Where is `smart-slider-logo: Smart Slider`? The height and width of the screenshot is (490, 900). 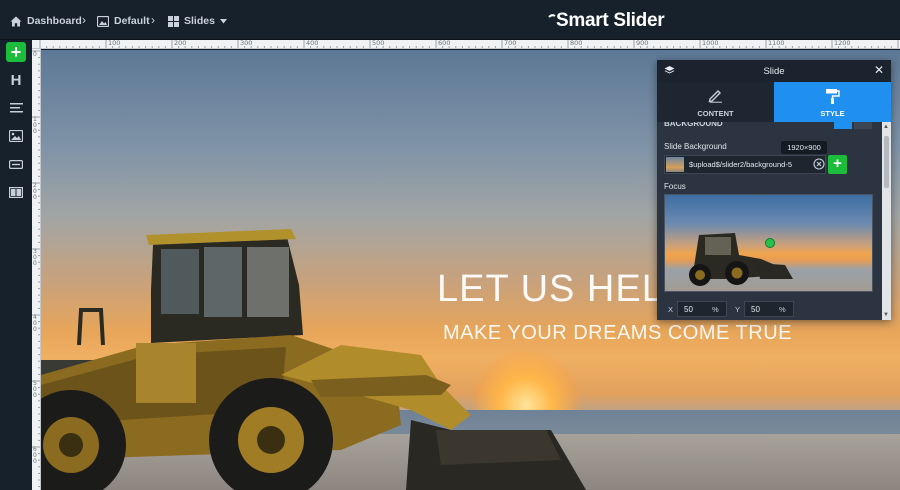 smart-slider-logo: Smart Slider is located at coordinates (606, 21).